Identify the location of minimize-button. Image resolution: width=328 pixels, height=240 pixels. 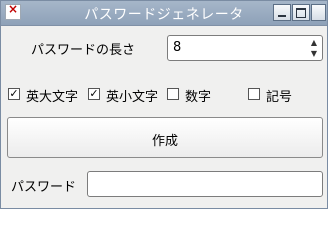
(282, 12).